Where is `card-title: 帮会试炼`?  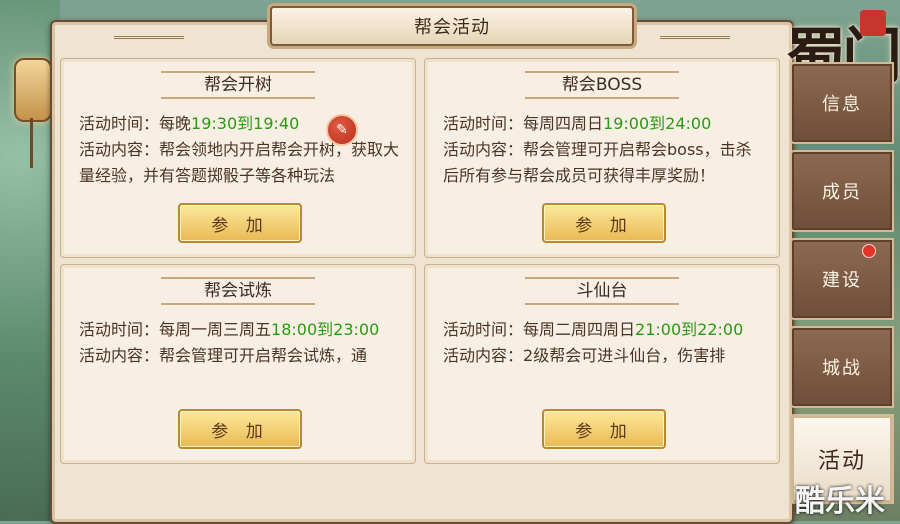
card-title: 帮会试炼 is located at coordinates (238, 290).